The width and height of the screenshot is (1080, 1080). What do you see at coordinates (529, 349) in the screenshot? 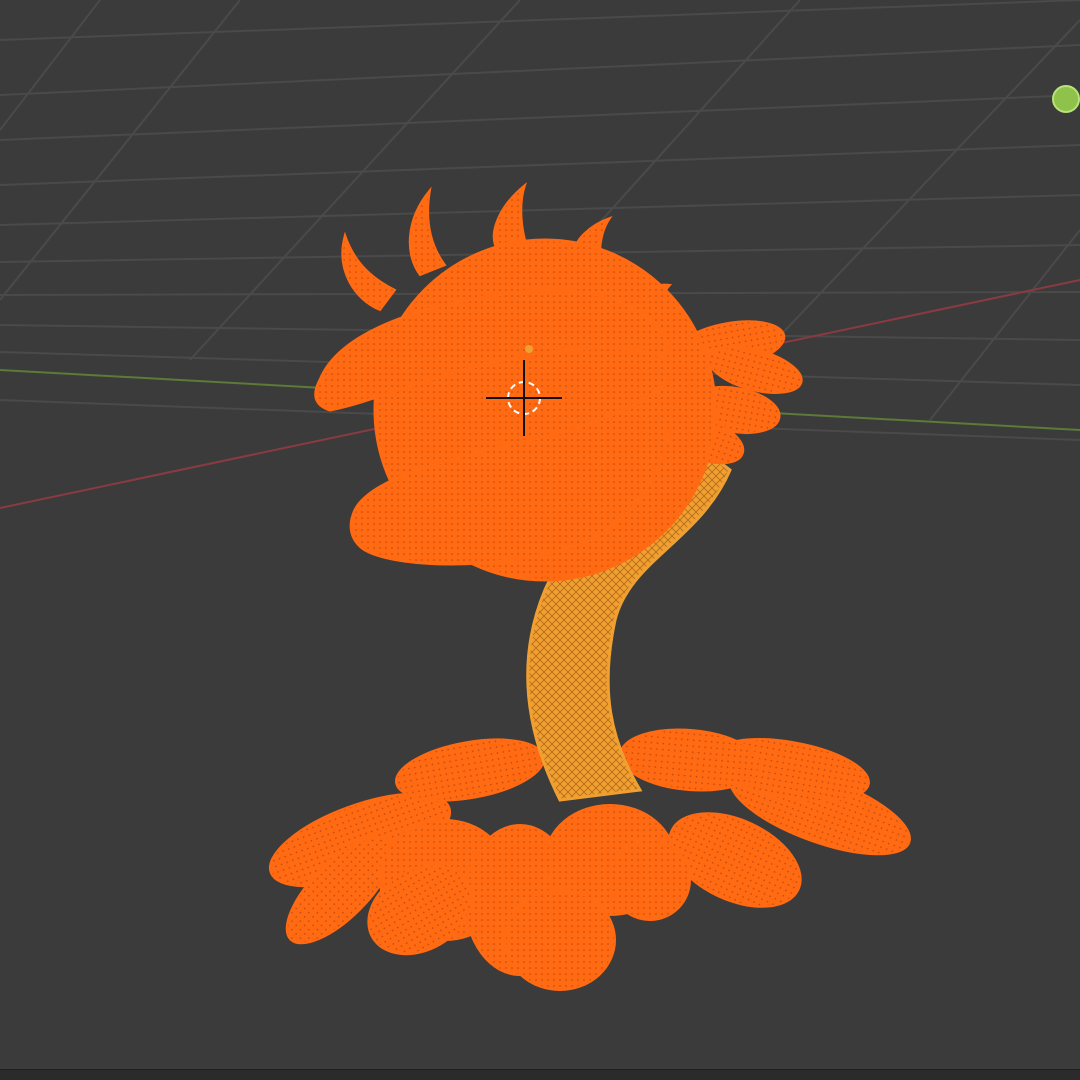
I see `origin-point` at bounding box center [529, 349].